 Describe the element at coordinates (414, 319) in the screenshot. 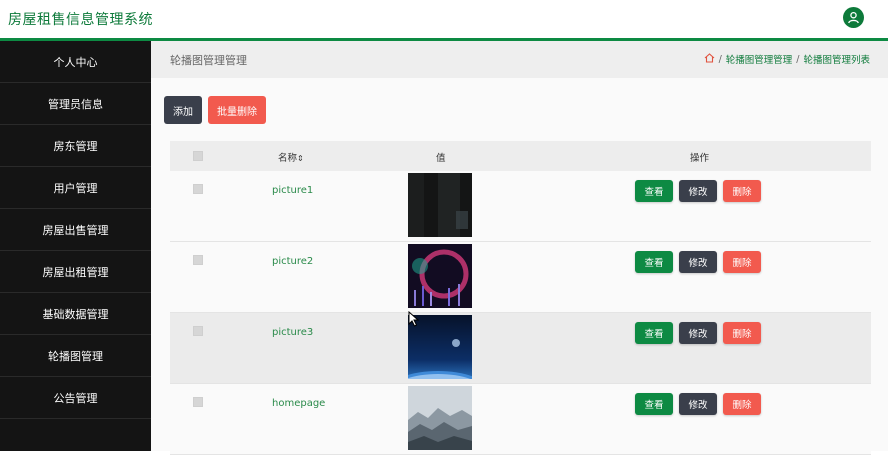

I see `mouse-cursor-icon` at that location.